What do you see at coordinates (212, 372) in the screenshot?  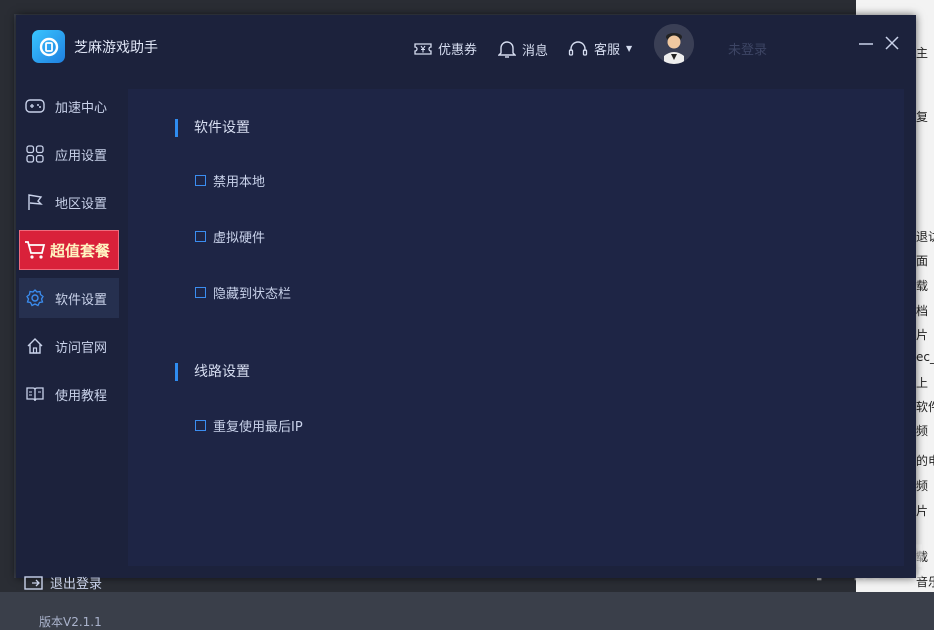 I see `section-title-route: 线路设置` at bounding box center [212, 372].